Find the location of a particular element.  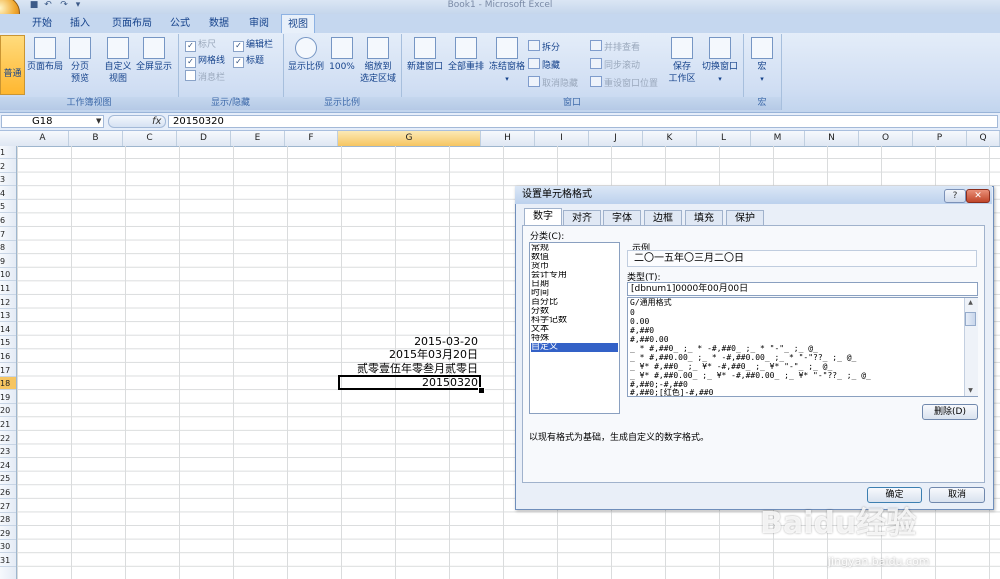

tab-insert: 插入 is located at coordinates (80, 23).